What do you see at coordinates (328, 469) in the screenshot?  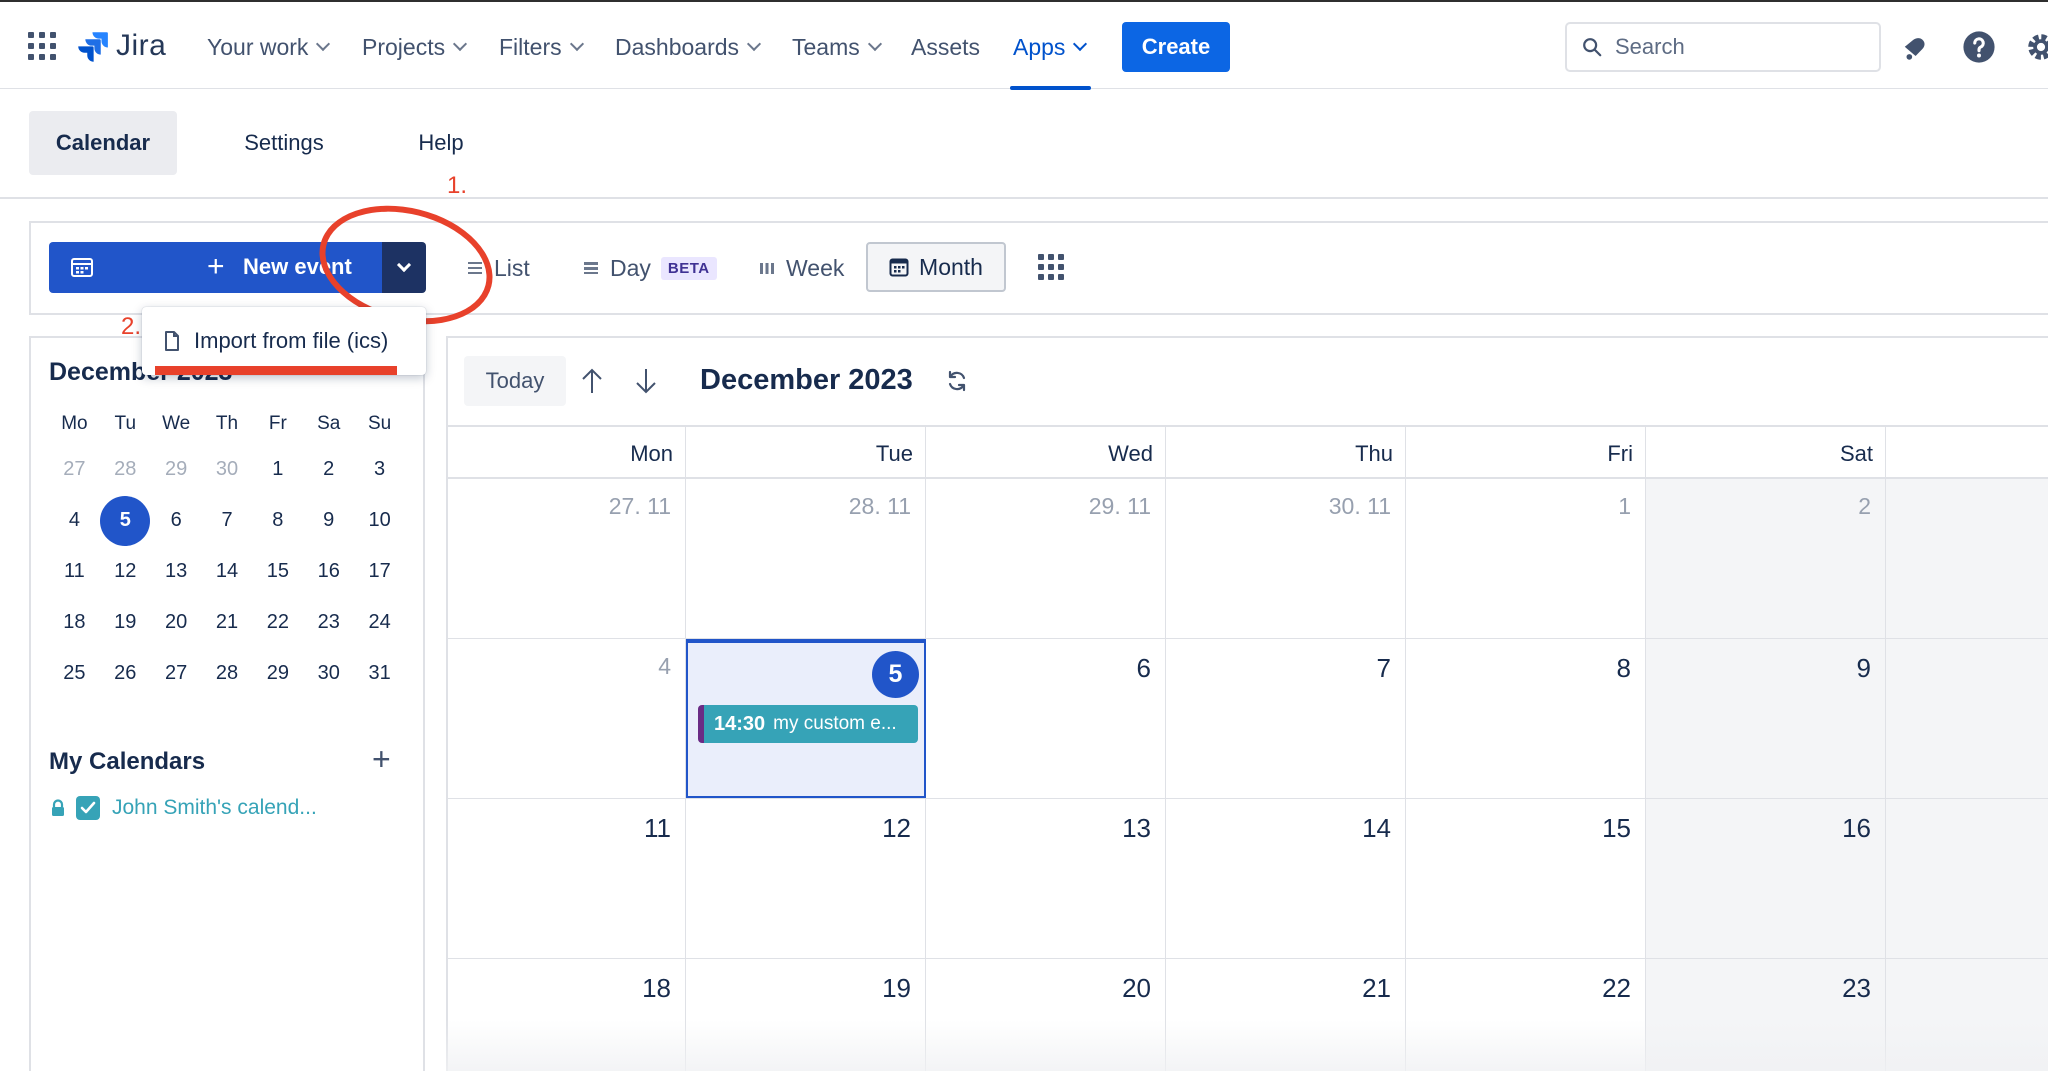 I see `mini-day: 2` at bounding box center [328, 469].